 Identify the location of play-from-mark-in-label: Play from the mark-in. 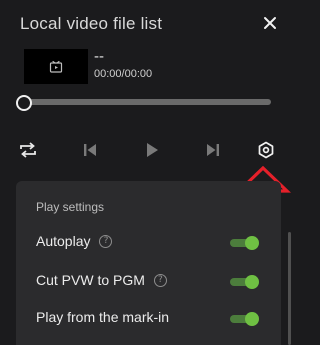
(103, 317).